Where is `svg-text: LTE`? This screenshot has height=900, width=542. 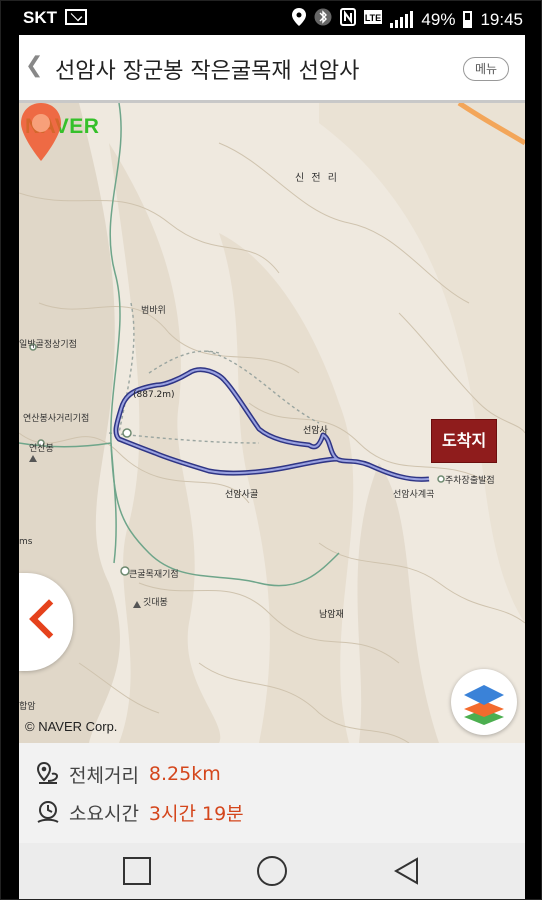 svg-text: LTE is located at coordinates (373, 18).